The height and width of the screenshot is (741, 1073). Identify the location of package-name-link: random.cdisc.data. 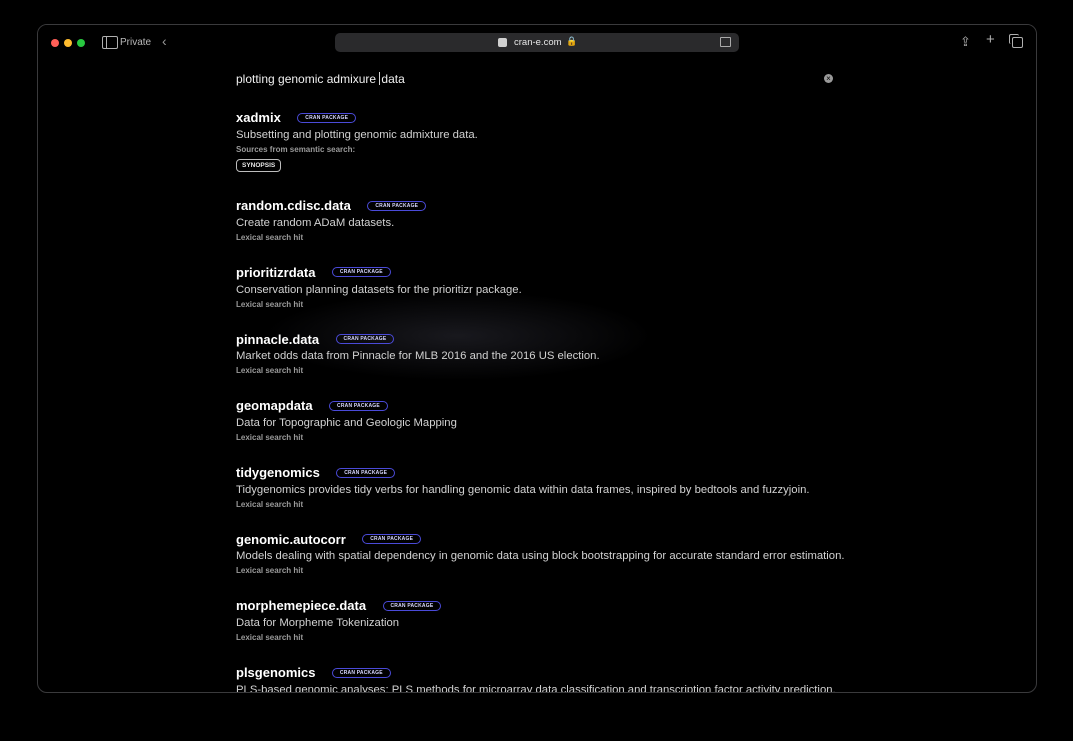
(293, 205).